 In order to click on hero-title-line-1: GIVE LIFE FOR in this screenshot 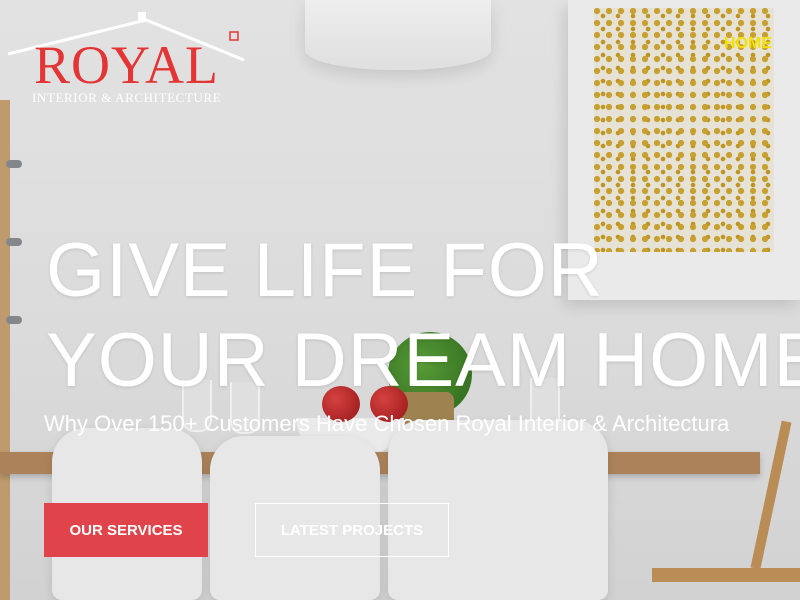, I will do `click(325, 270)`.